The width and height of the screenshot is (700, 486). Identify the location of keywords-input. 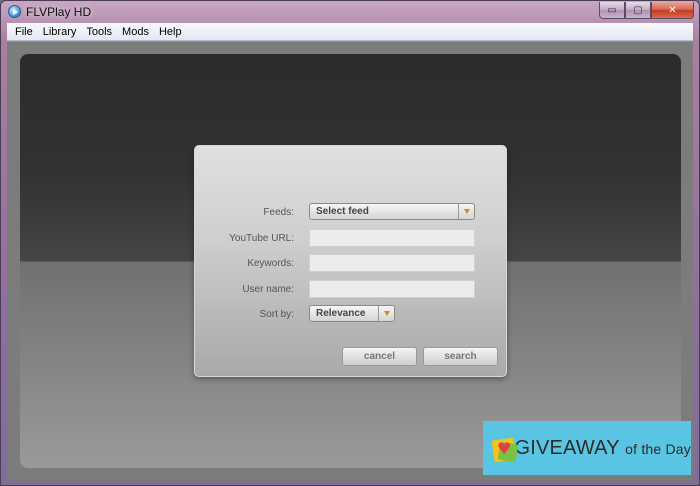
(392, 263).